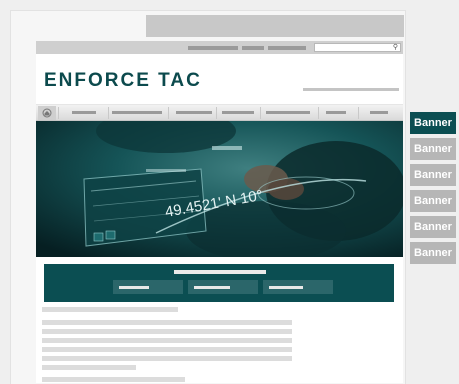  What do you see at coordinates (395, 48) in the screenshot?
I see `search-icon: ⚲` at bounding box center [395, 48].